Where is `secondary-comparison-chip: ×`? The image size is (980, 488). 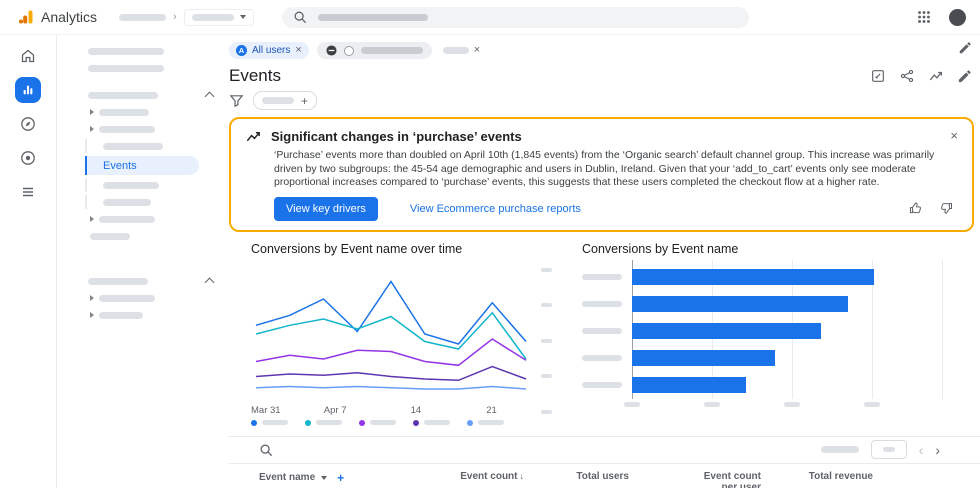
secondary-comparison-chip: × is located at coordinates (461, 50).